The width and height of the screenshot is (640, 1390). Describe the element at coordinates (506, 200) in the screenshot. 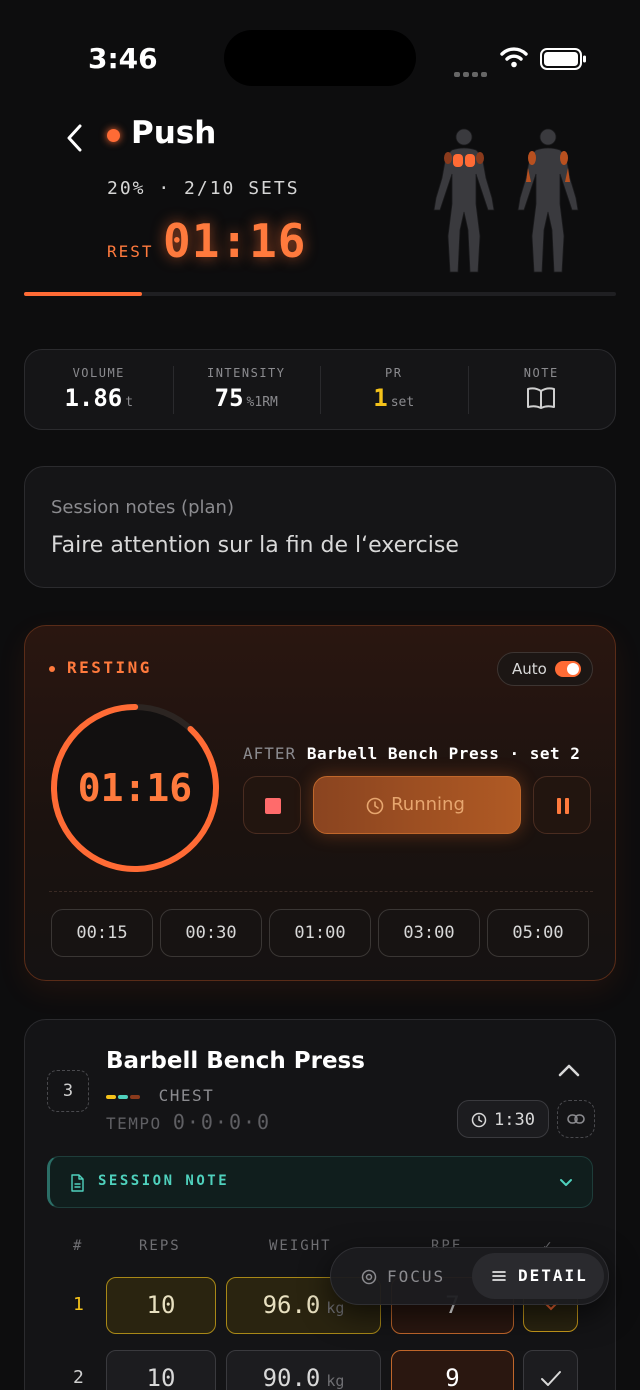

I see `muscle-map-icon` at that location.